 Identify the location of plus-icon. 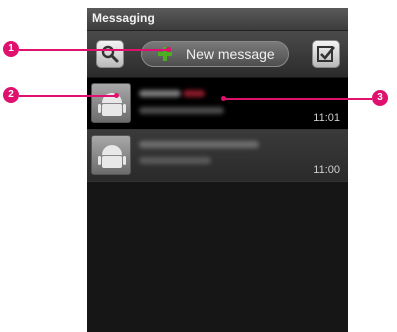
(165, 54).